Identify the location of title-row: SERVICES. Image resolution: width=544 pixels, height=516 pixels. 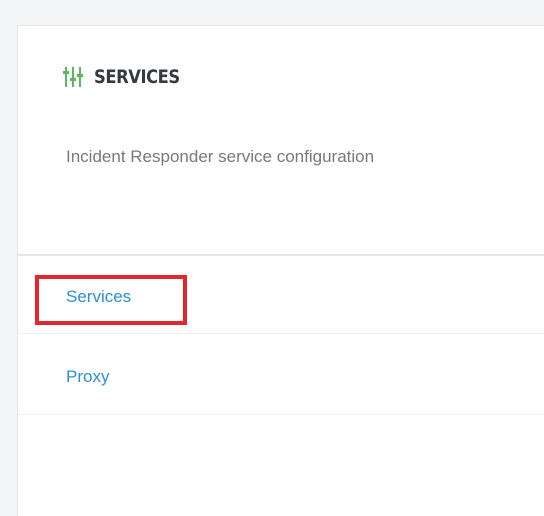
(128, 77).